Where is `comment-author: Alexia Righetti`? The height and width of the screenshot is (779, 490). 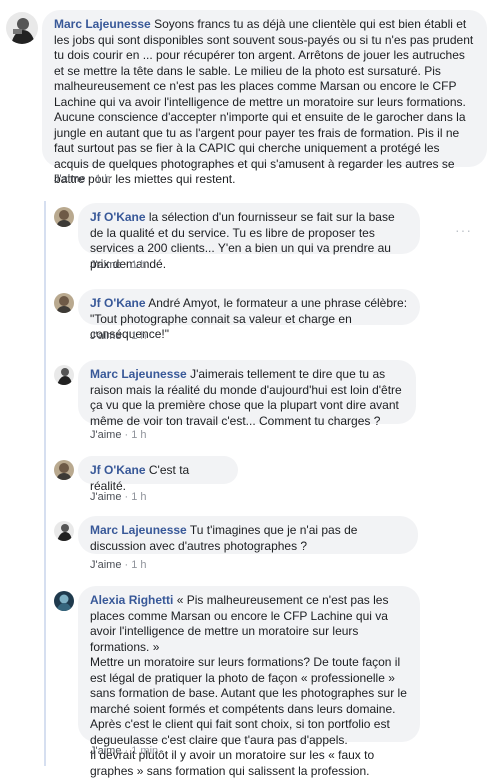
comment-author: Alexia Righetti is located at coordinates (131, 600).